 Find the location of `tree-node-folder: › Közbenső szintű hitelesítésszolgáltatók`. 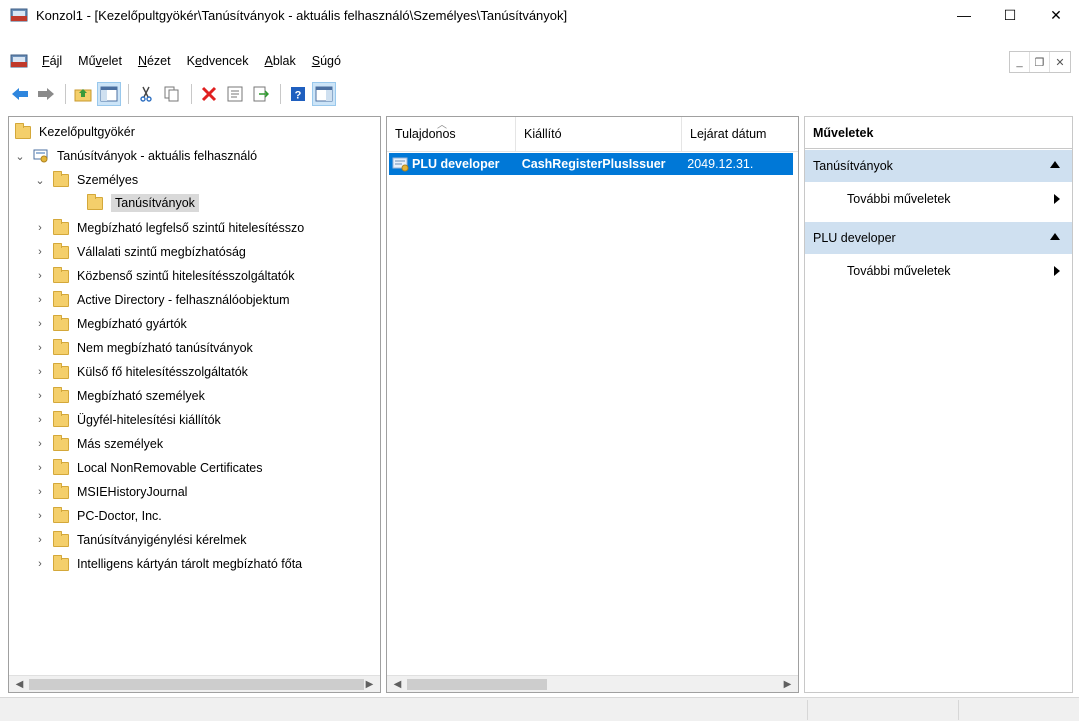

tree-node-folder: › Közbenső szintű hitelesítésszolgáltatók is located at coordinates (164, 276).